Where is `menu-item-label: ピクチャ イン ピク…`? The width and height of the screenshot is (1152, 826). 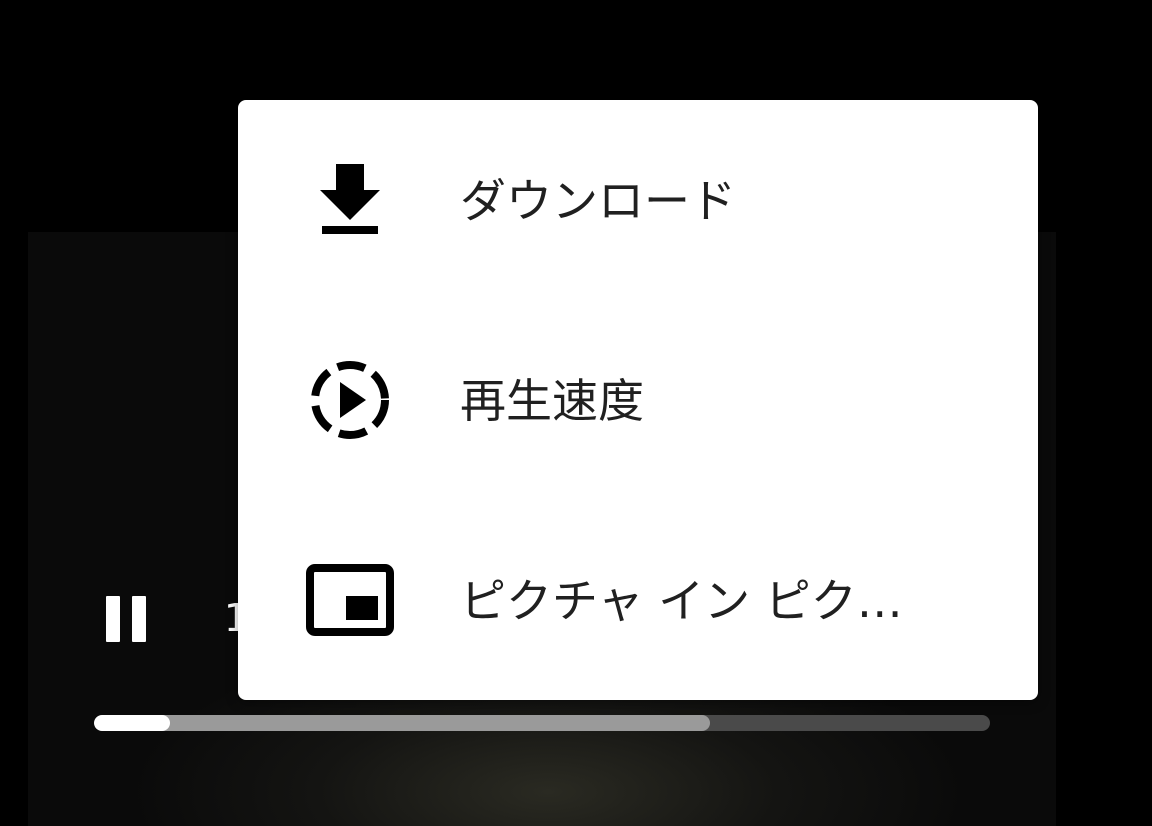 menu-item-label: ピクチャ イン ピク… is located at coordinates (681, 601).